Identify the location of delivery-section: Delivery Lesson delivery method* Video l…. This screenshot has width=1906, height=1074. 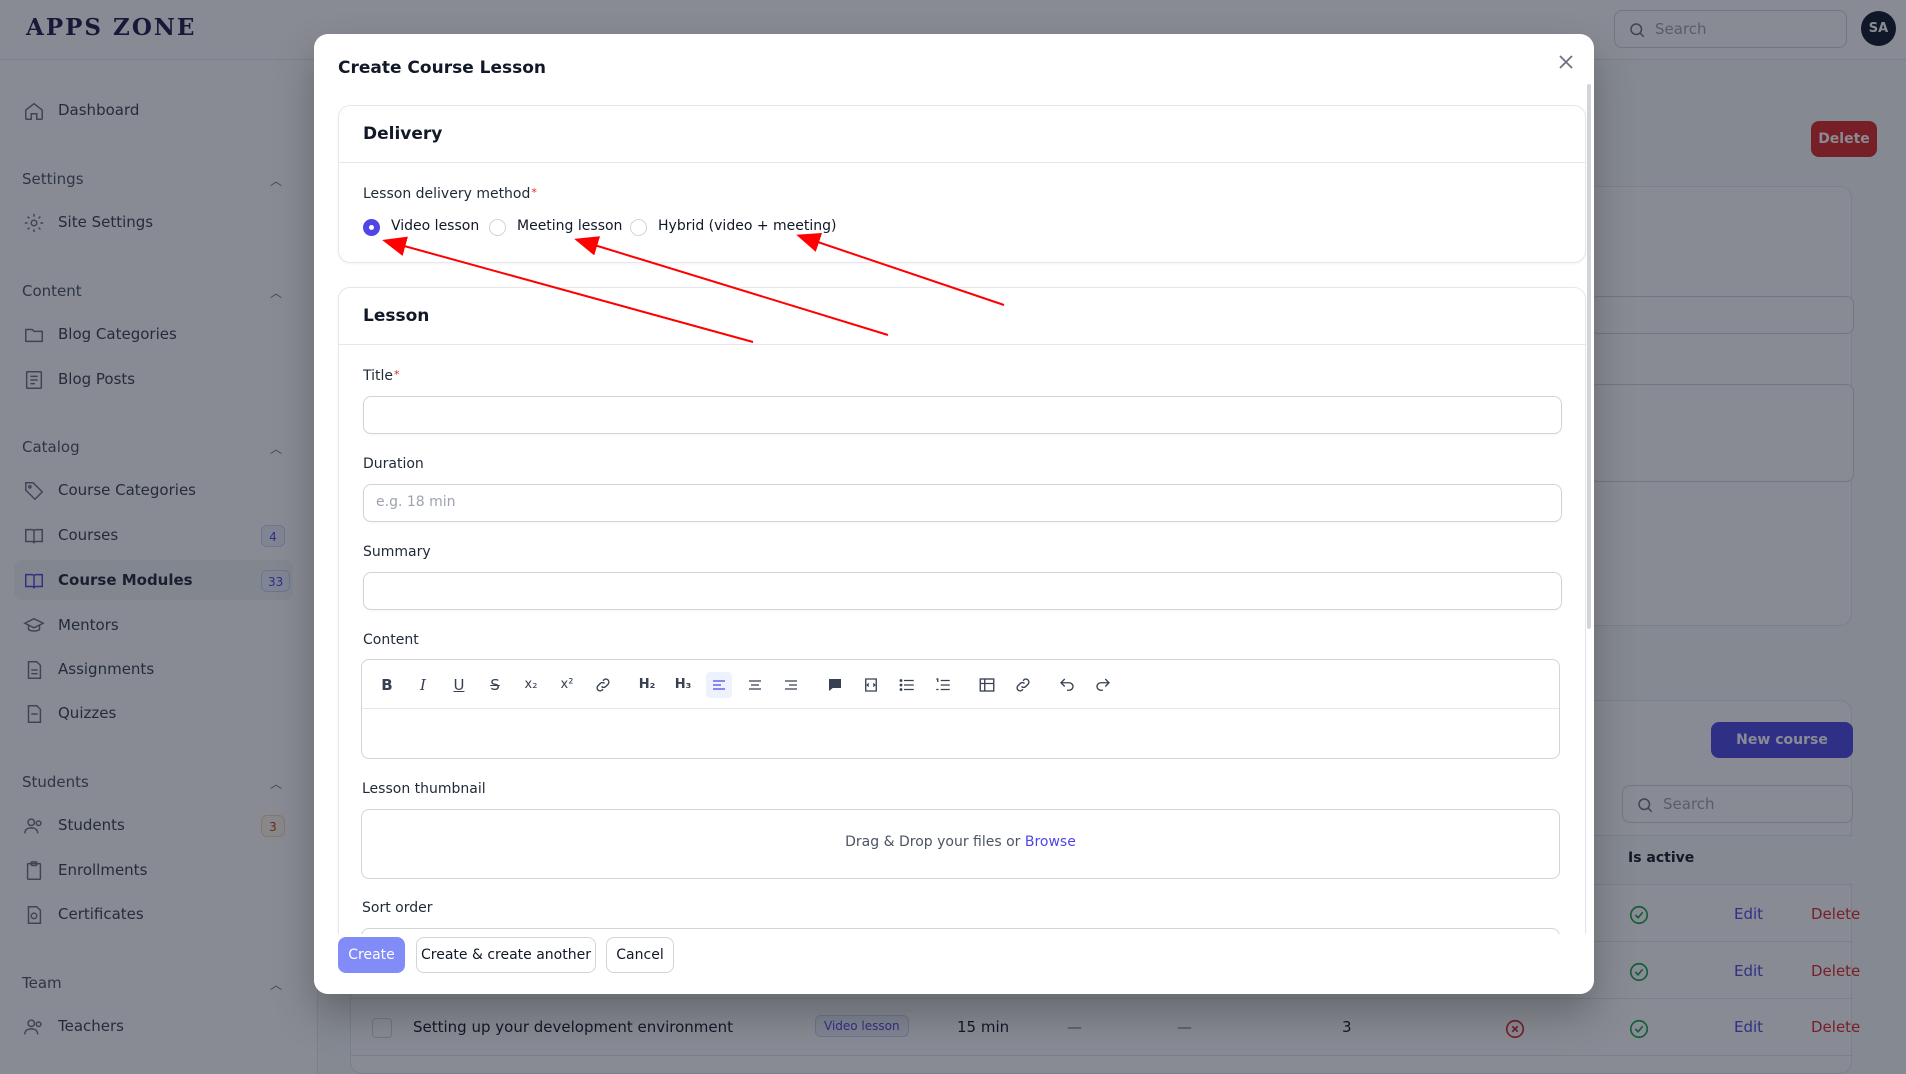
(962, 184).